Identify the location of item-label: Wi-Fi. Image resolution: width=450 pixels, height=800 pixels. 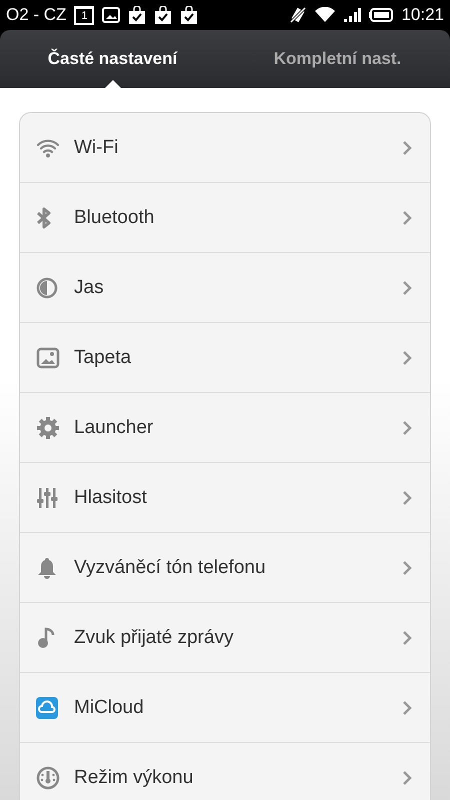
(97, 147).